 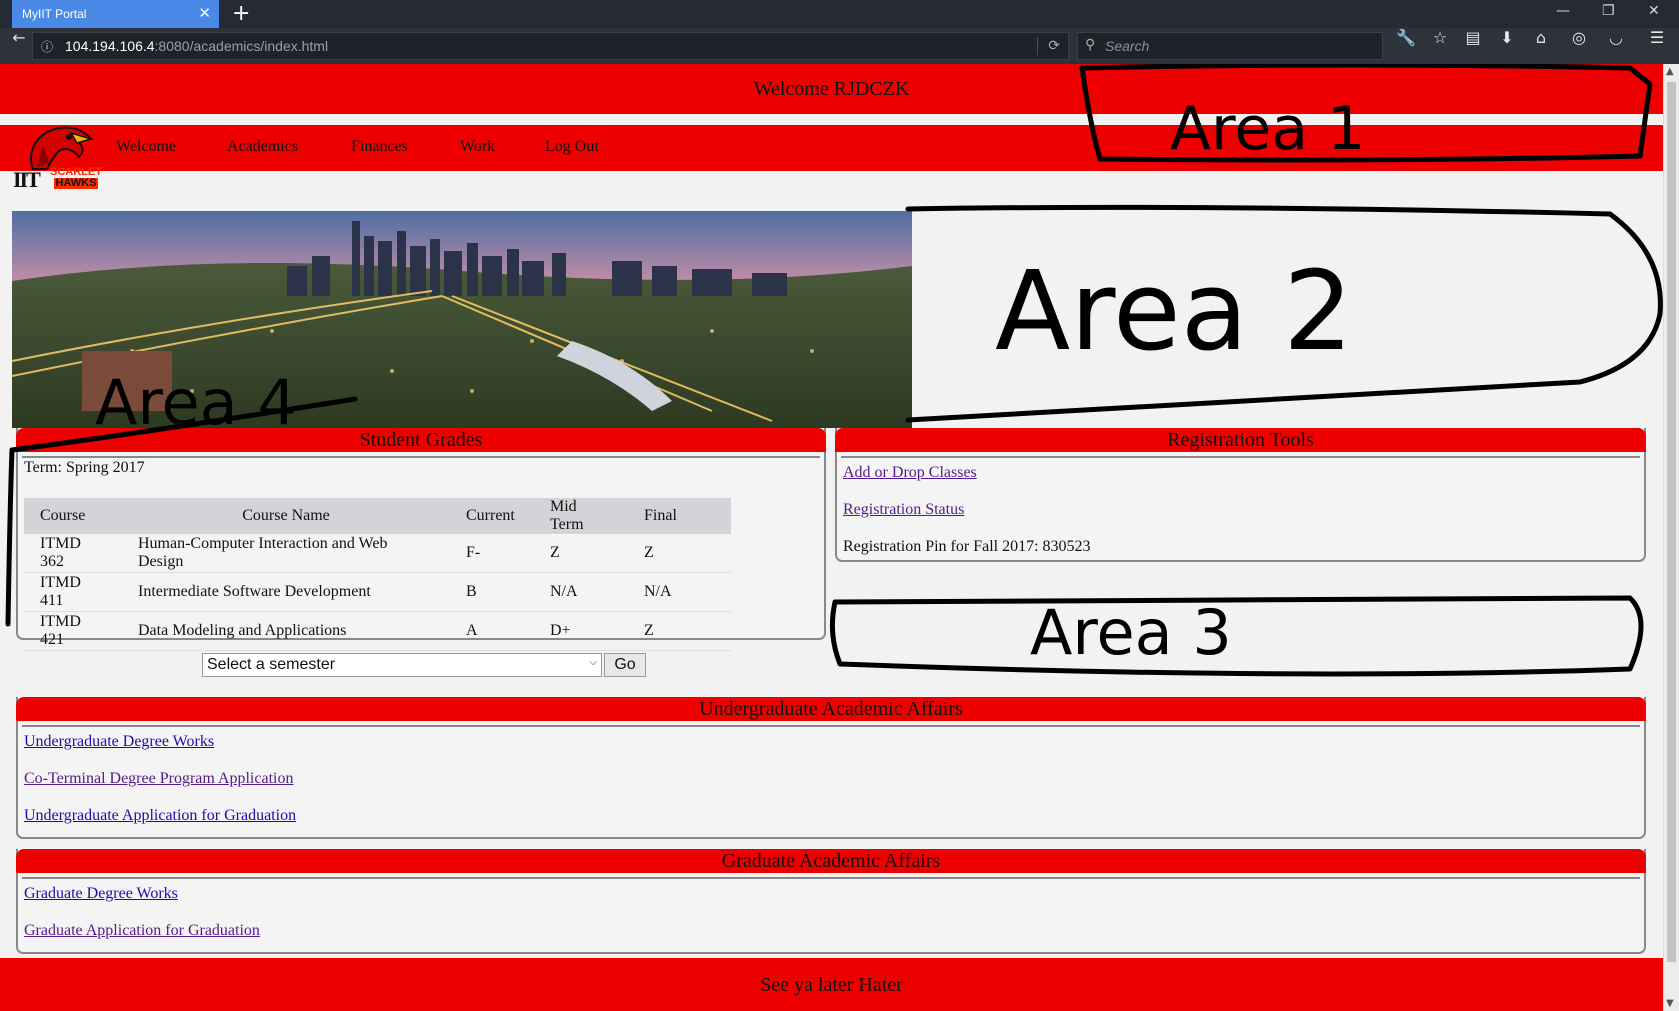 I want to click on new-tab-button: +, so click(x=241, y=13).